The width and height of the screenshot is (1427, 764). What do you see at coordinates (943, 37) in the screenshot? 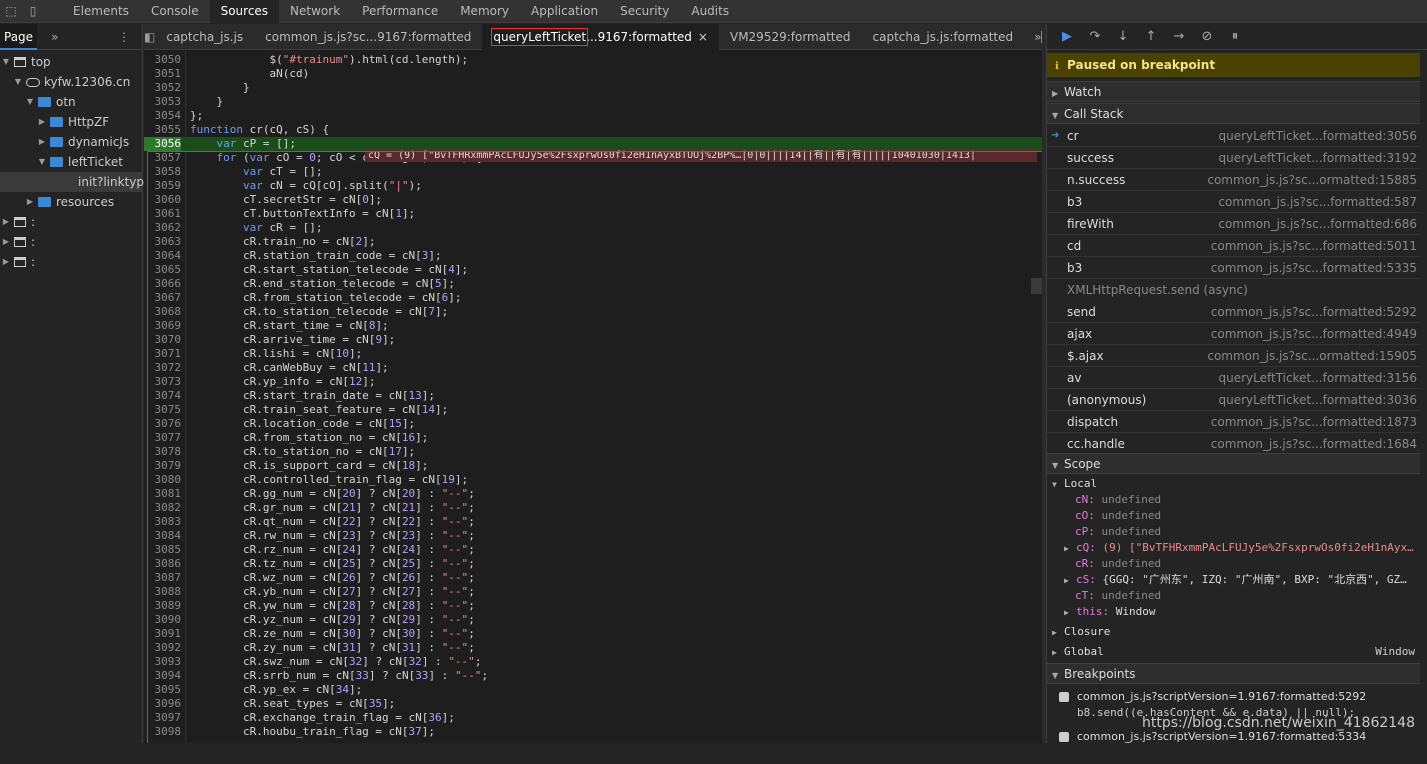
I see `editor-tab: captcha_js.js:formatted` at bounding box center [943, 37].